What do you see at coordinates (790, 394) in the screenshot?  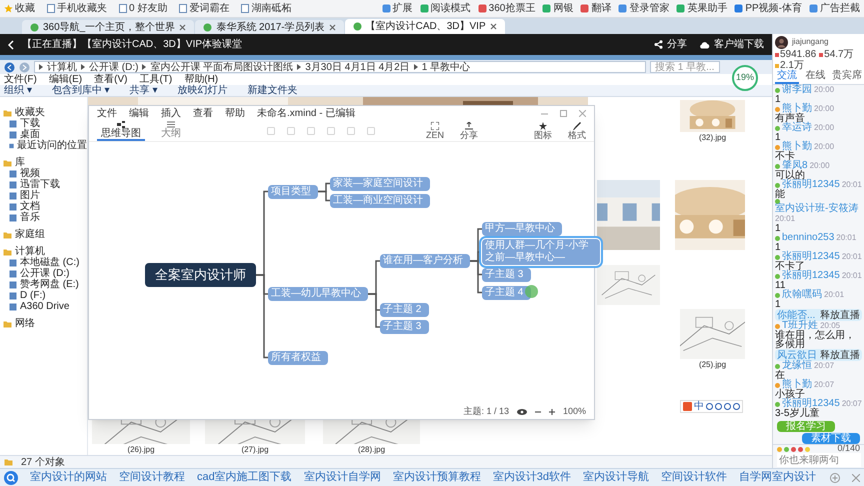 I see `chat-message: 小孩子` at bounding box center [790, 394].